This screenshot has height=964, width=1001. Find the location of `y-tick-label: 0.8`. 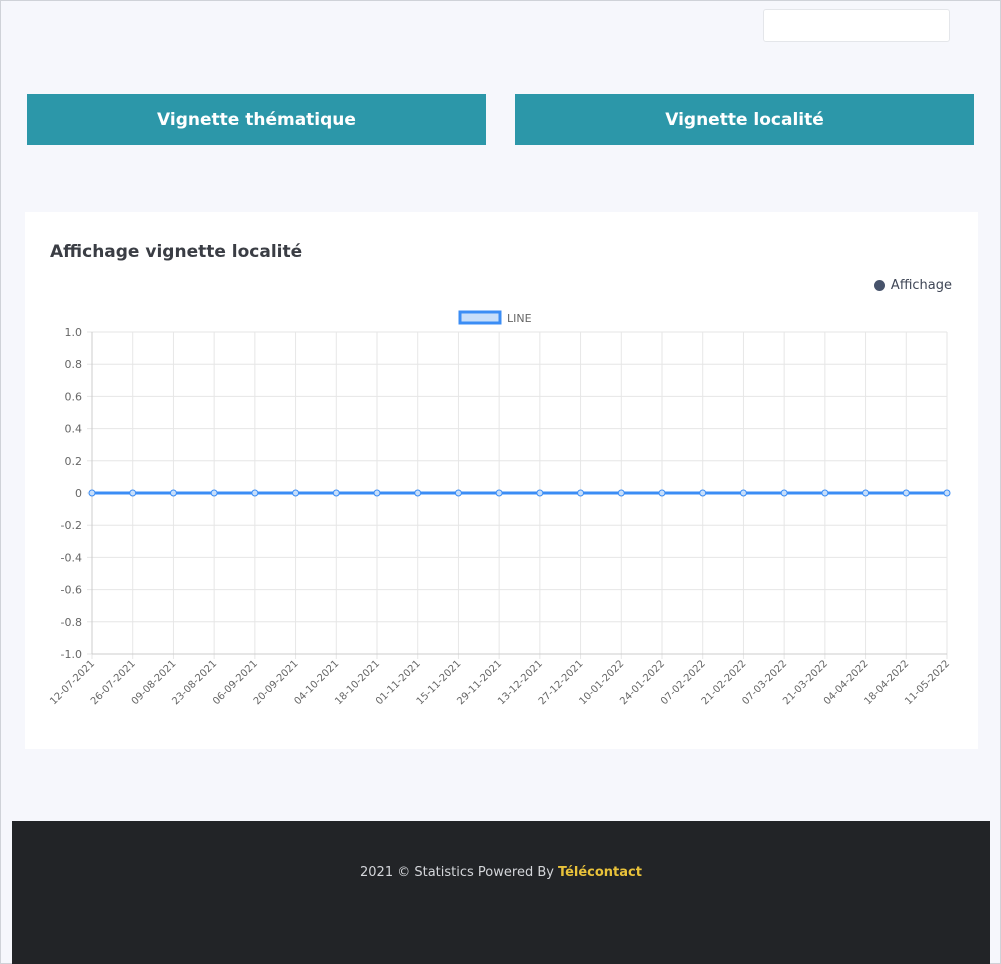

y-tick-label: 0.8 is located at coordinates (74, 364).